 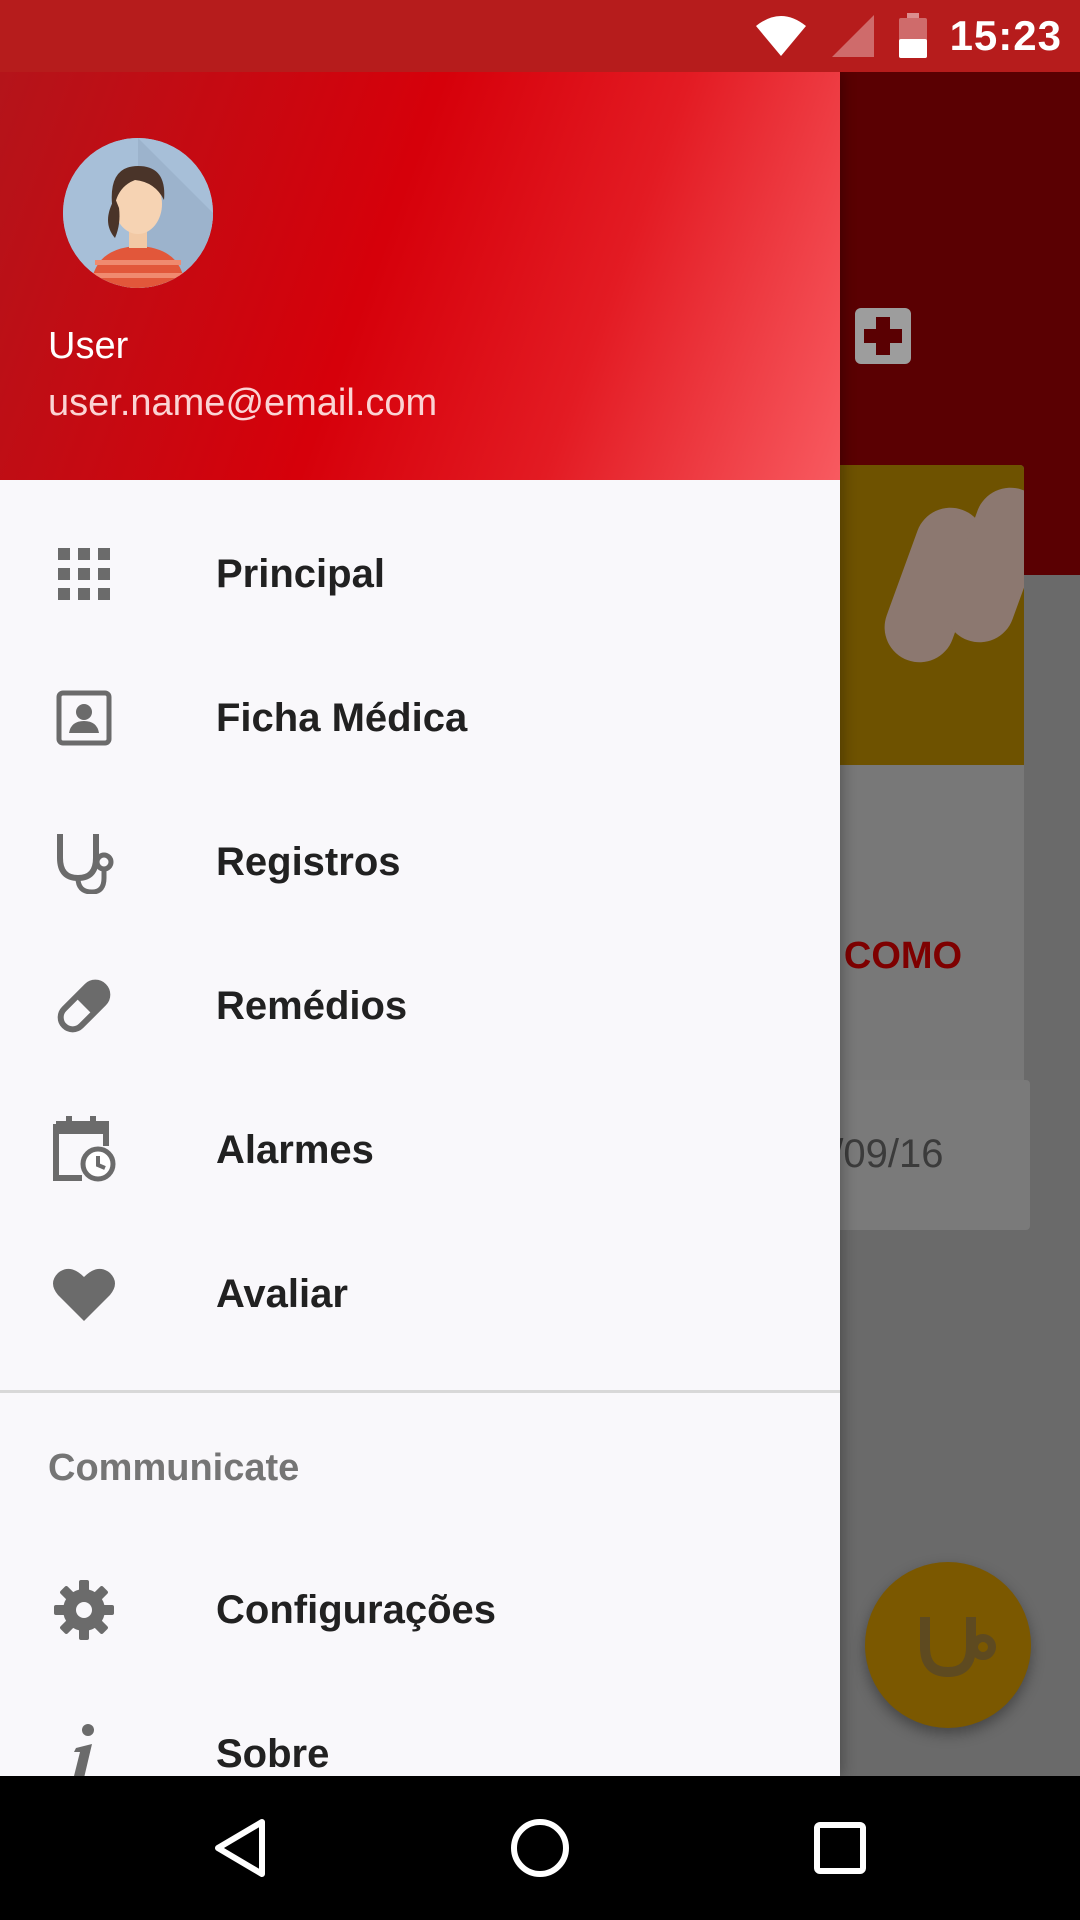 I want to click on recents-square-icon, so click(x=840, y=1848).